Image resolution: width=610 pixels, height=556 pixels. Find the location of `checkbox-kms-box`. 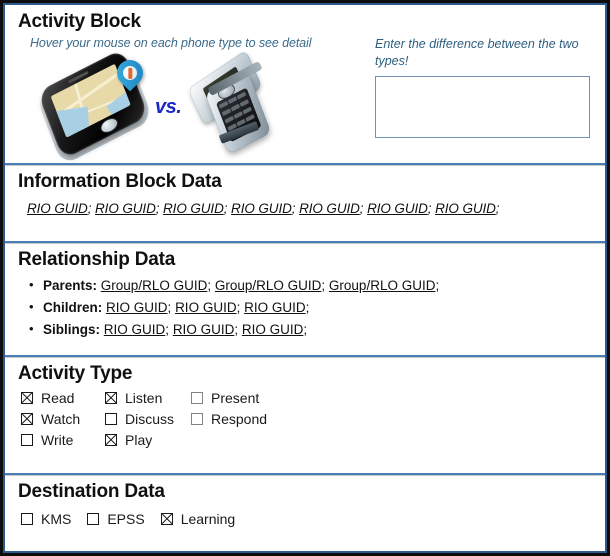

checkbox-kms-box is located at coordinates (27, 518).